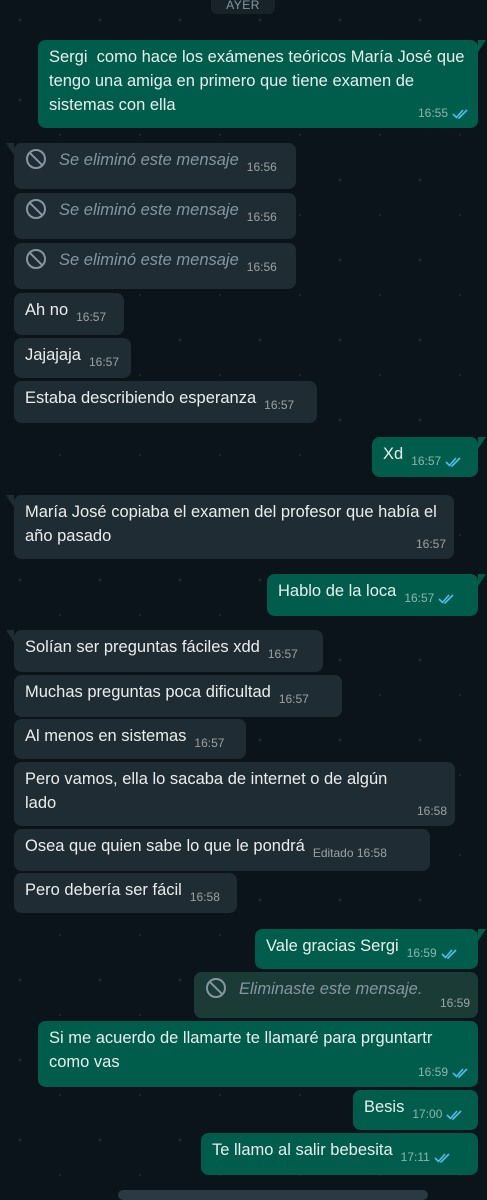  What do you see at coordinates (106, 736) in the screenshot?
I see `message-text: Al menos en sistemas` at bounding box center [106, 736].